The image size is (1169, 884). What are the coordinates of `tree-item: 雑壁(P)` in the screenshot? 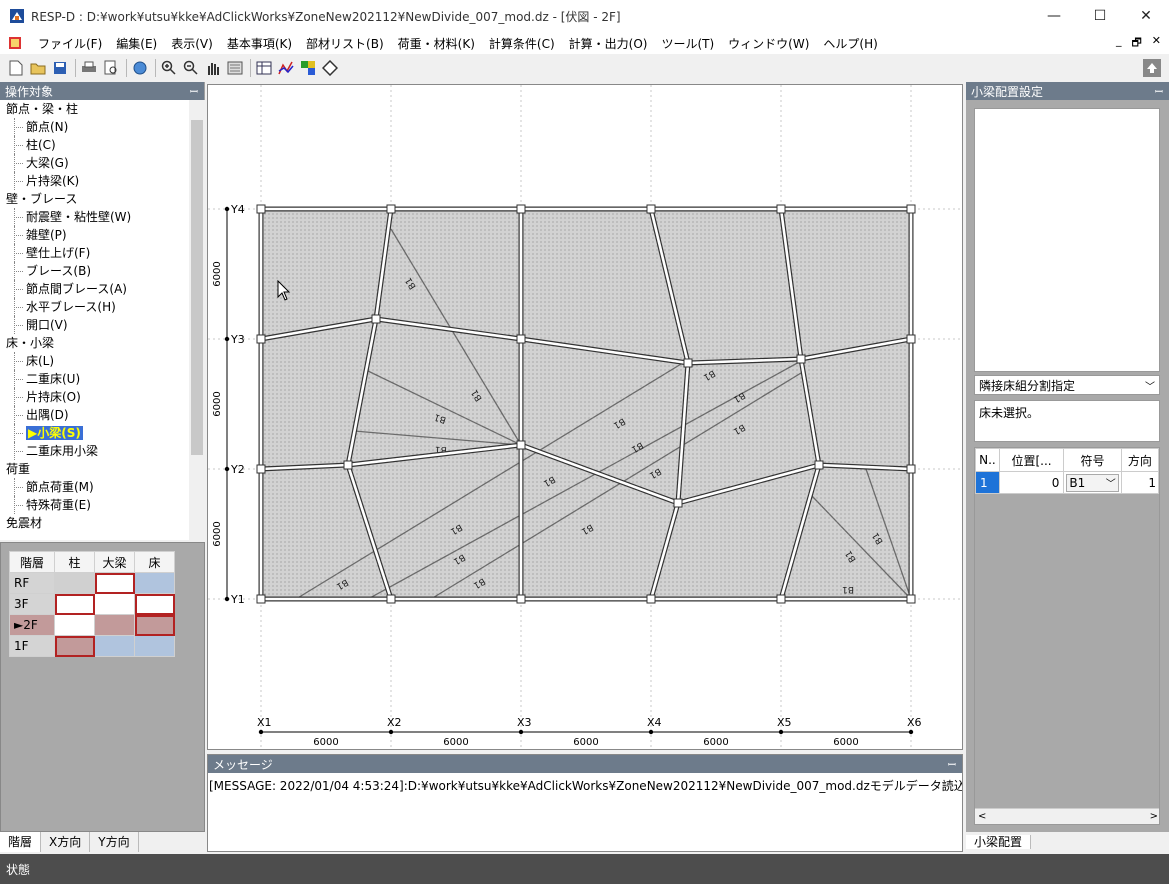 It's located at (94, 235).